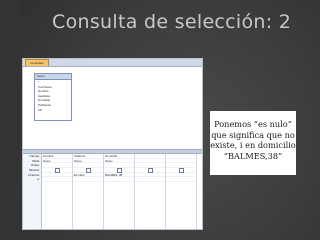  I want to click on grid-column: Nombre Socio, so click(57, 191).